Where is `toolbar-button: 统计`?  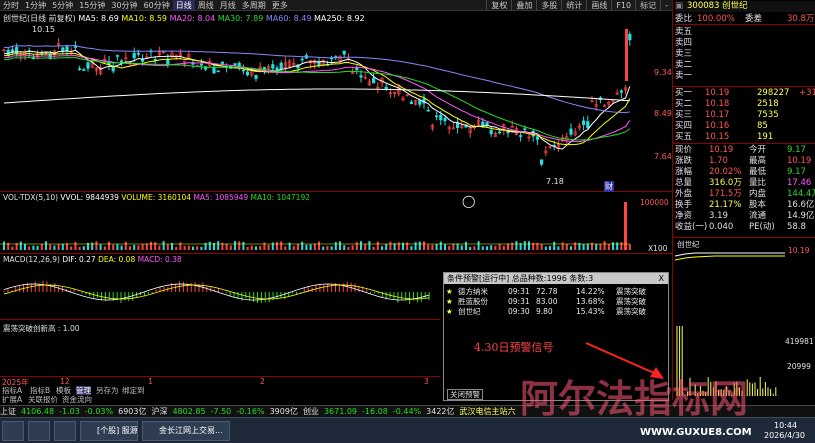
toolbar-button: 统计 is located at coordinates (573, 5).